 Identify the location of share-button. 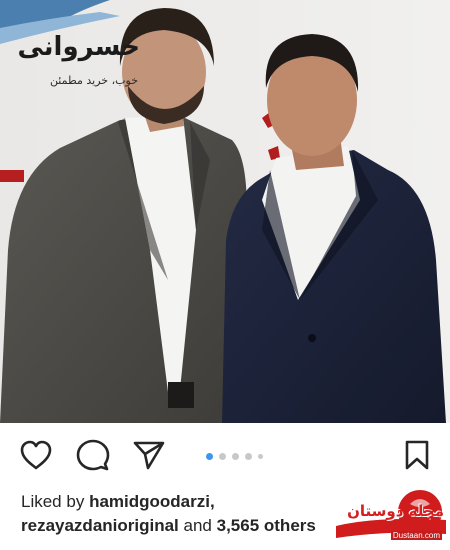
(149, 455).